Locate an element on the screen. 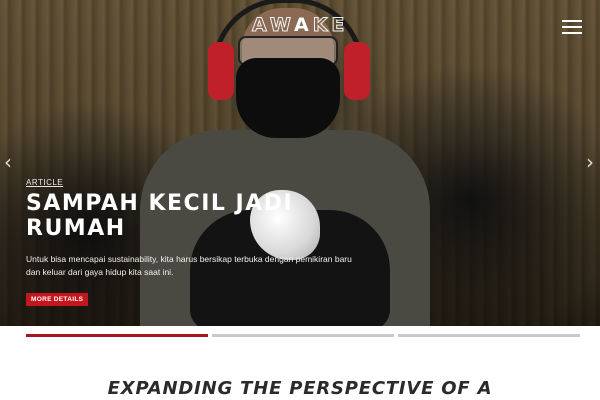 This screenshot has height=400, width=600. hero-image-earmuff-left is located at coordinates (221, 71).